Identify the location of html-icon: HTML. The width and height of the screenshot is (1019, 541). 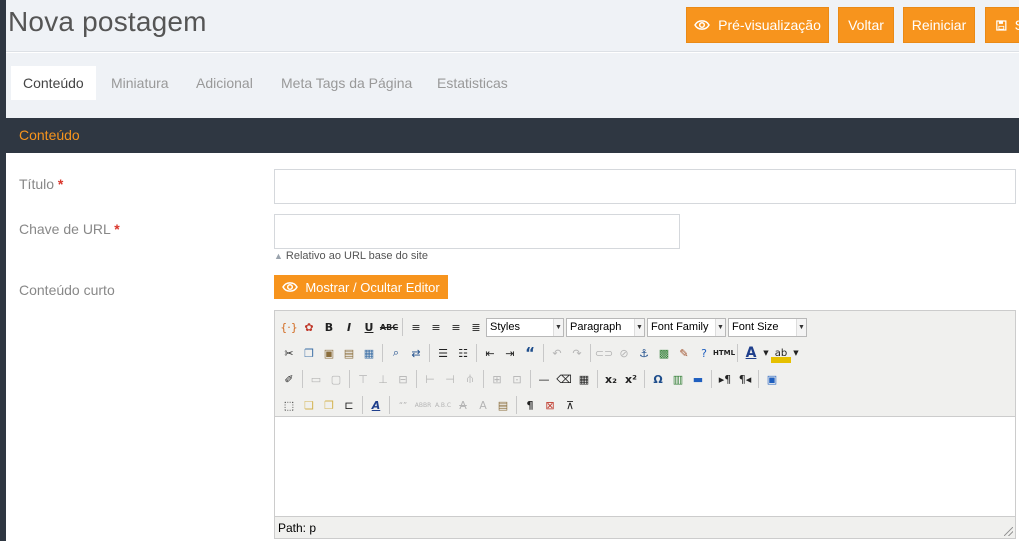
(724, 353).